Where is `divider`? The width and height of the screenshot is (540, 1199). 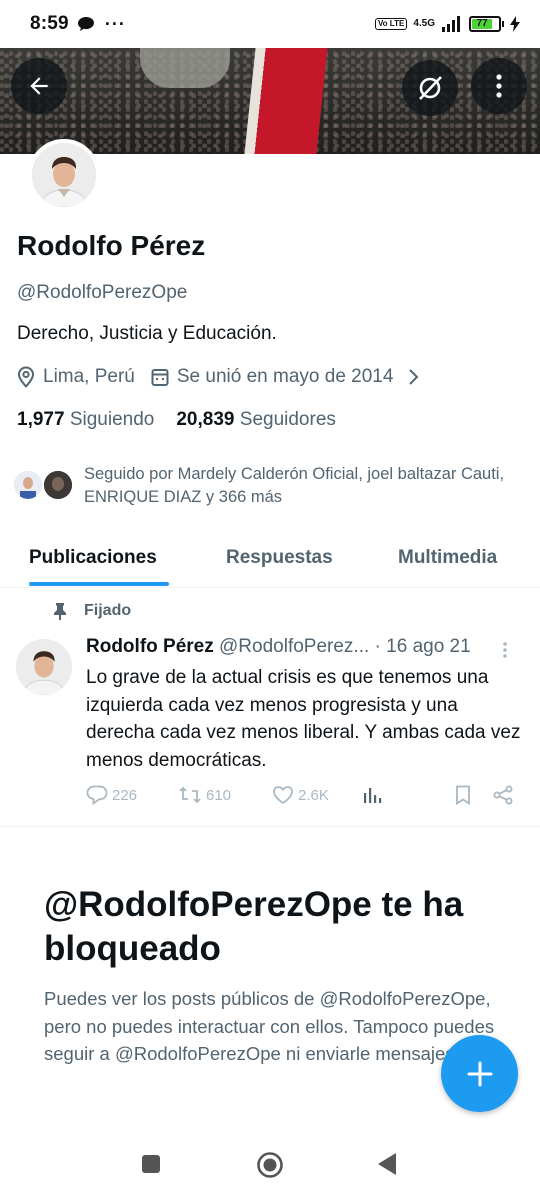 divider is located at coordinates (270, 826).